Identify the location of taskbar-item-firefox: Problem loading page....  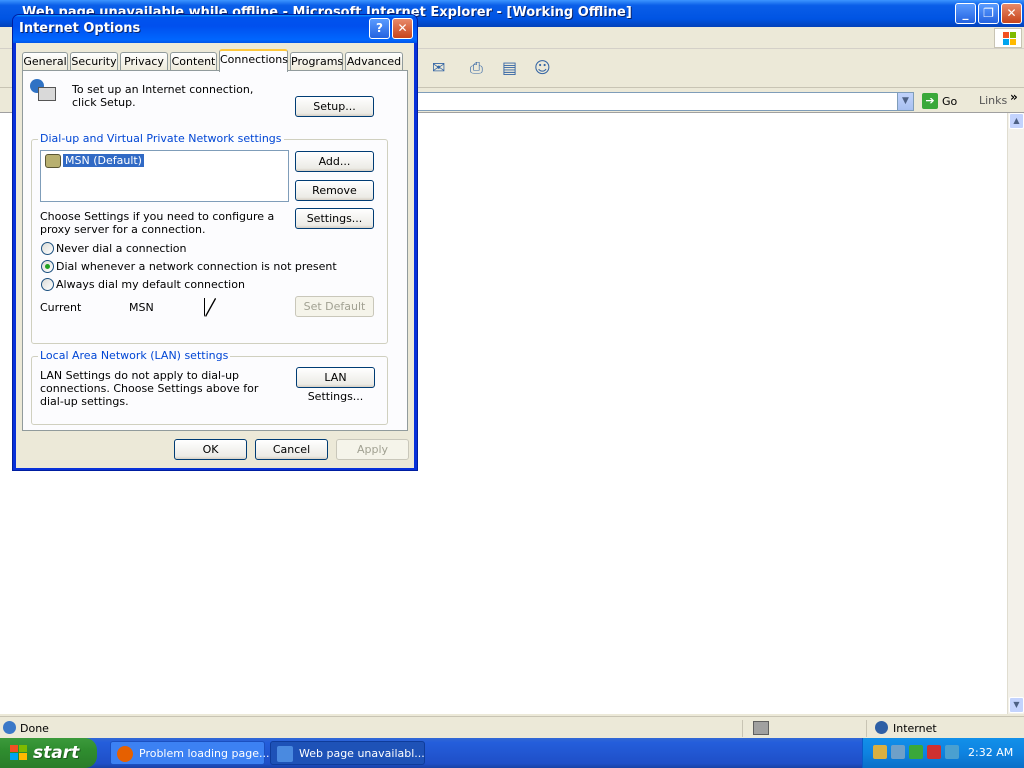
(189, 753).